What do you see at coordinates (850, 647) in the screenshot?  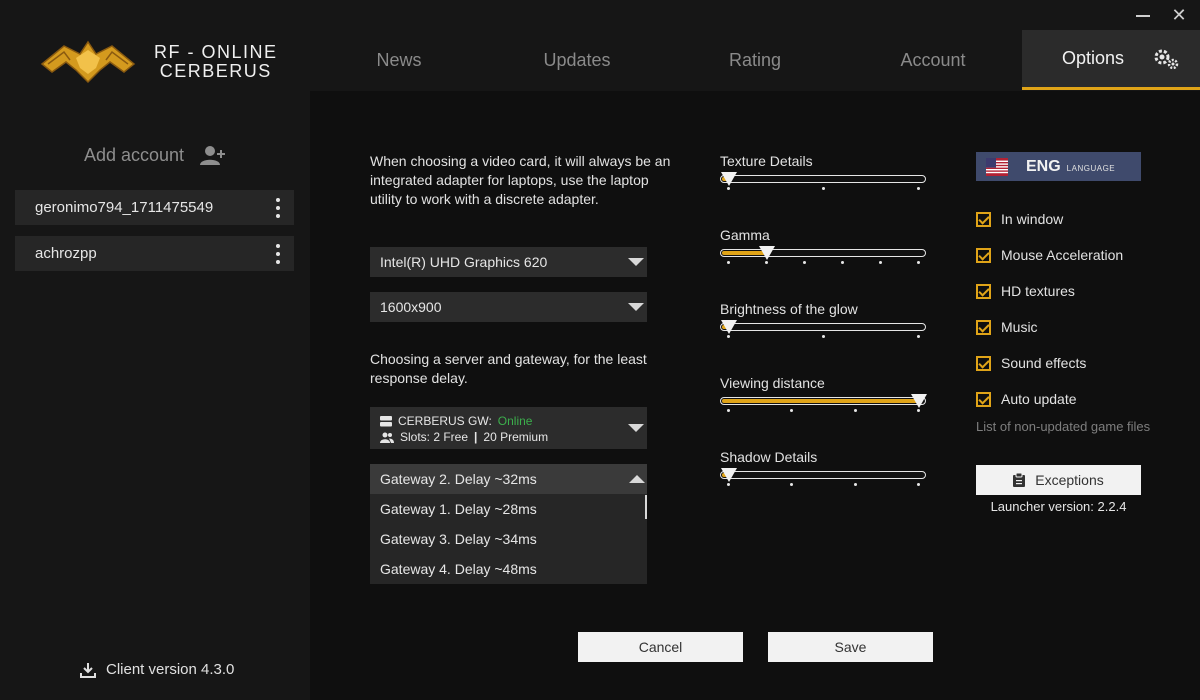 I see `save-button: Save` at bounding box center [850, 647].